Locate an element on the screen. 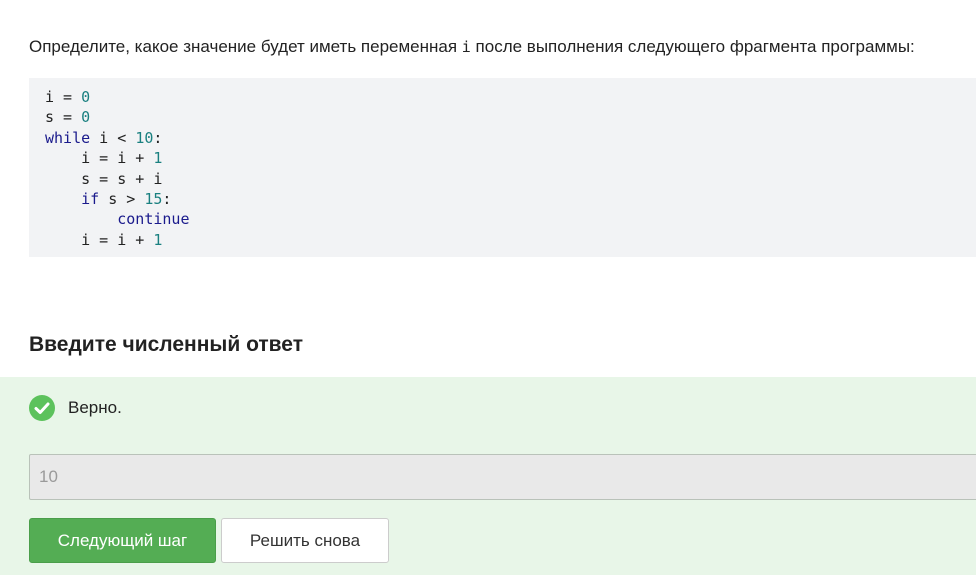 The height and width of the screenshot is (575, 976). code-number: 15 is located at coordinates (153, 198).